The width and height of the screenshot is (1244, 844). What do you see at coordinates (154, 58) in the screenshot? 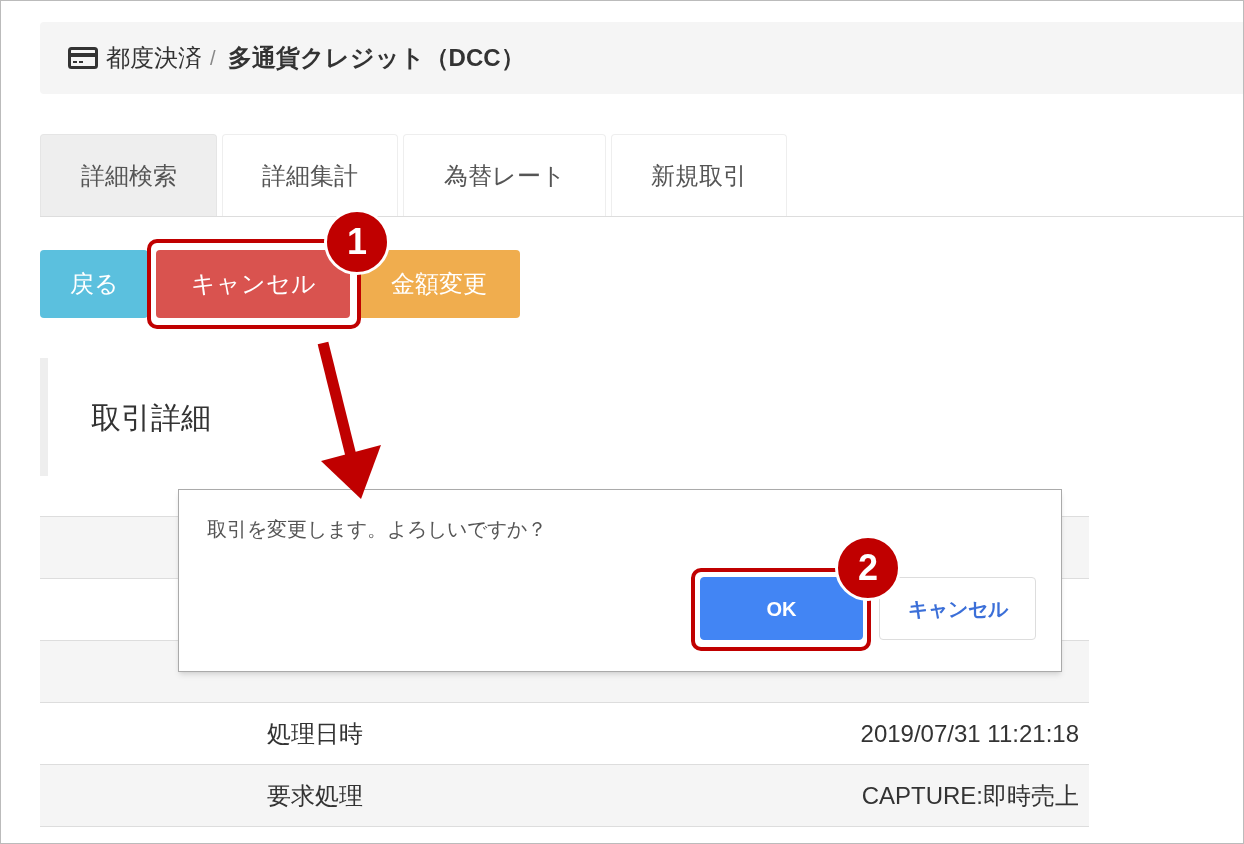
I see `breadcrumb-link: 都度決済` at bounding box center [154, 58].